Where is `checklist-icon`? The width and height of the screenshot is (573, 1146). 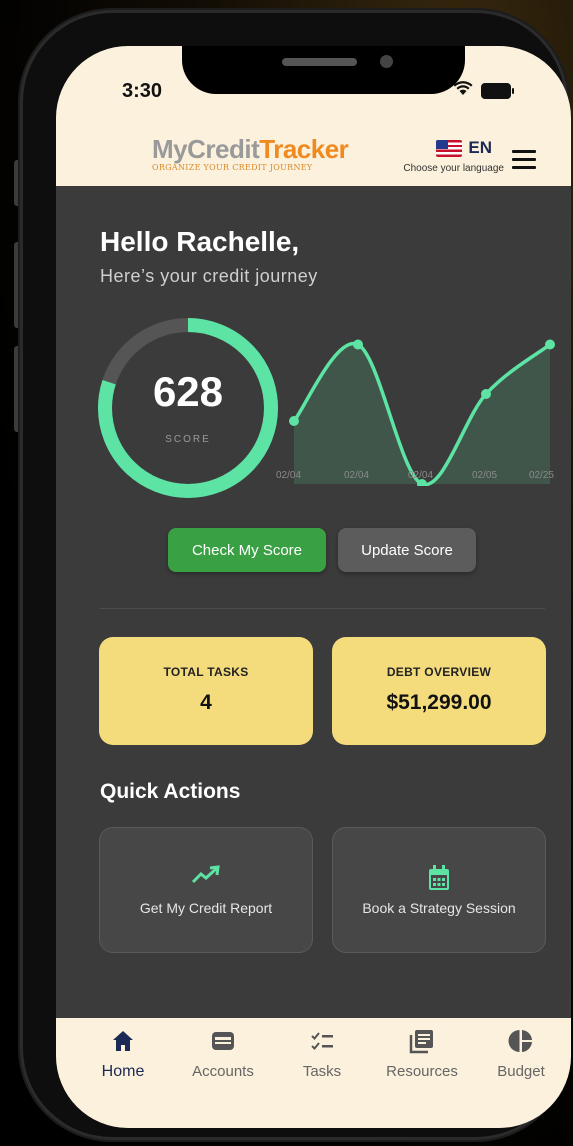
checklist-icon is located at coordinates (322, 1041).